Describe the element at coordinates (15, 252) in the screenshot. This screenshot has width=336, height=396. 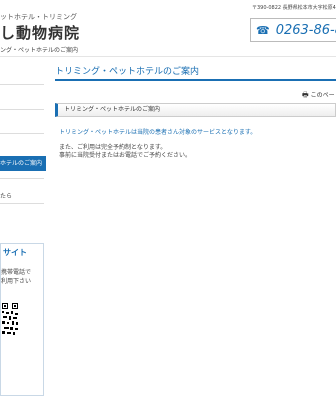
I see `mobile-site-heading: サイト` at that location.